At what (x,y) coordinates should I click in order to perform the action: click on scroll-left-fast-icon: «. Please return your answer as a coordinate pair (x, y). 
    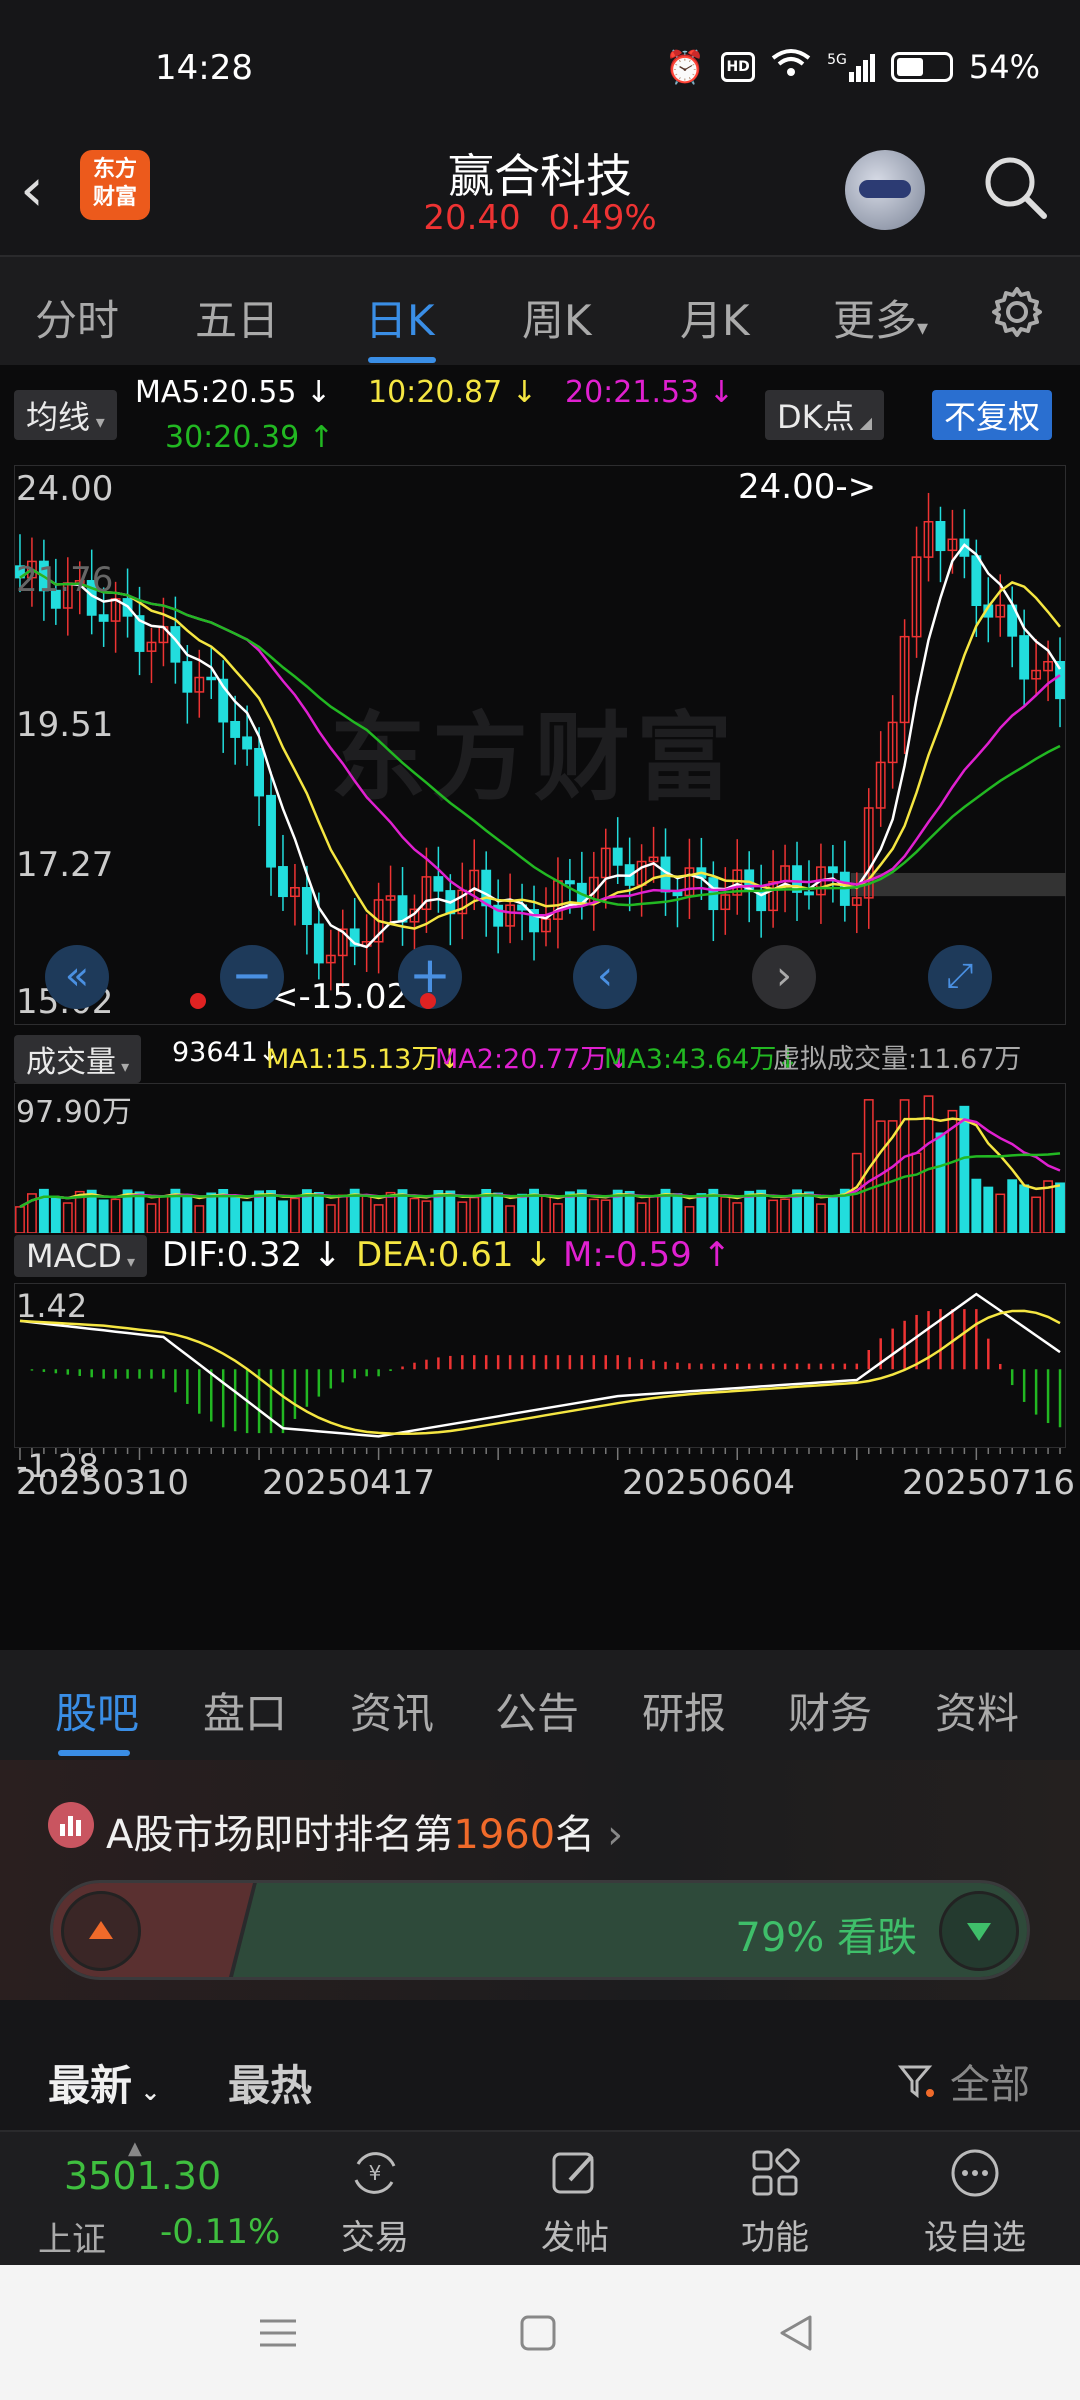
    Looking at the image, I should click on (77, 977).